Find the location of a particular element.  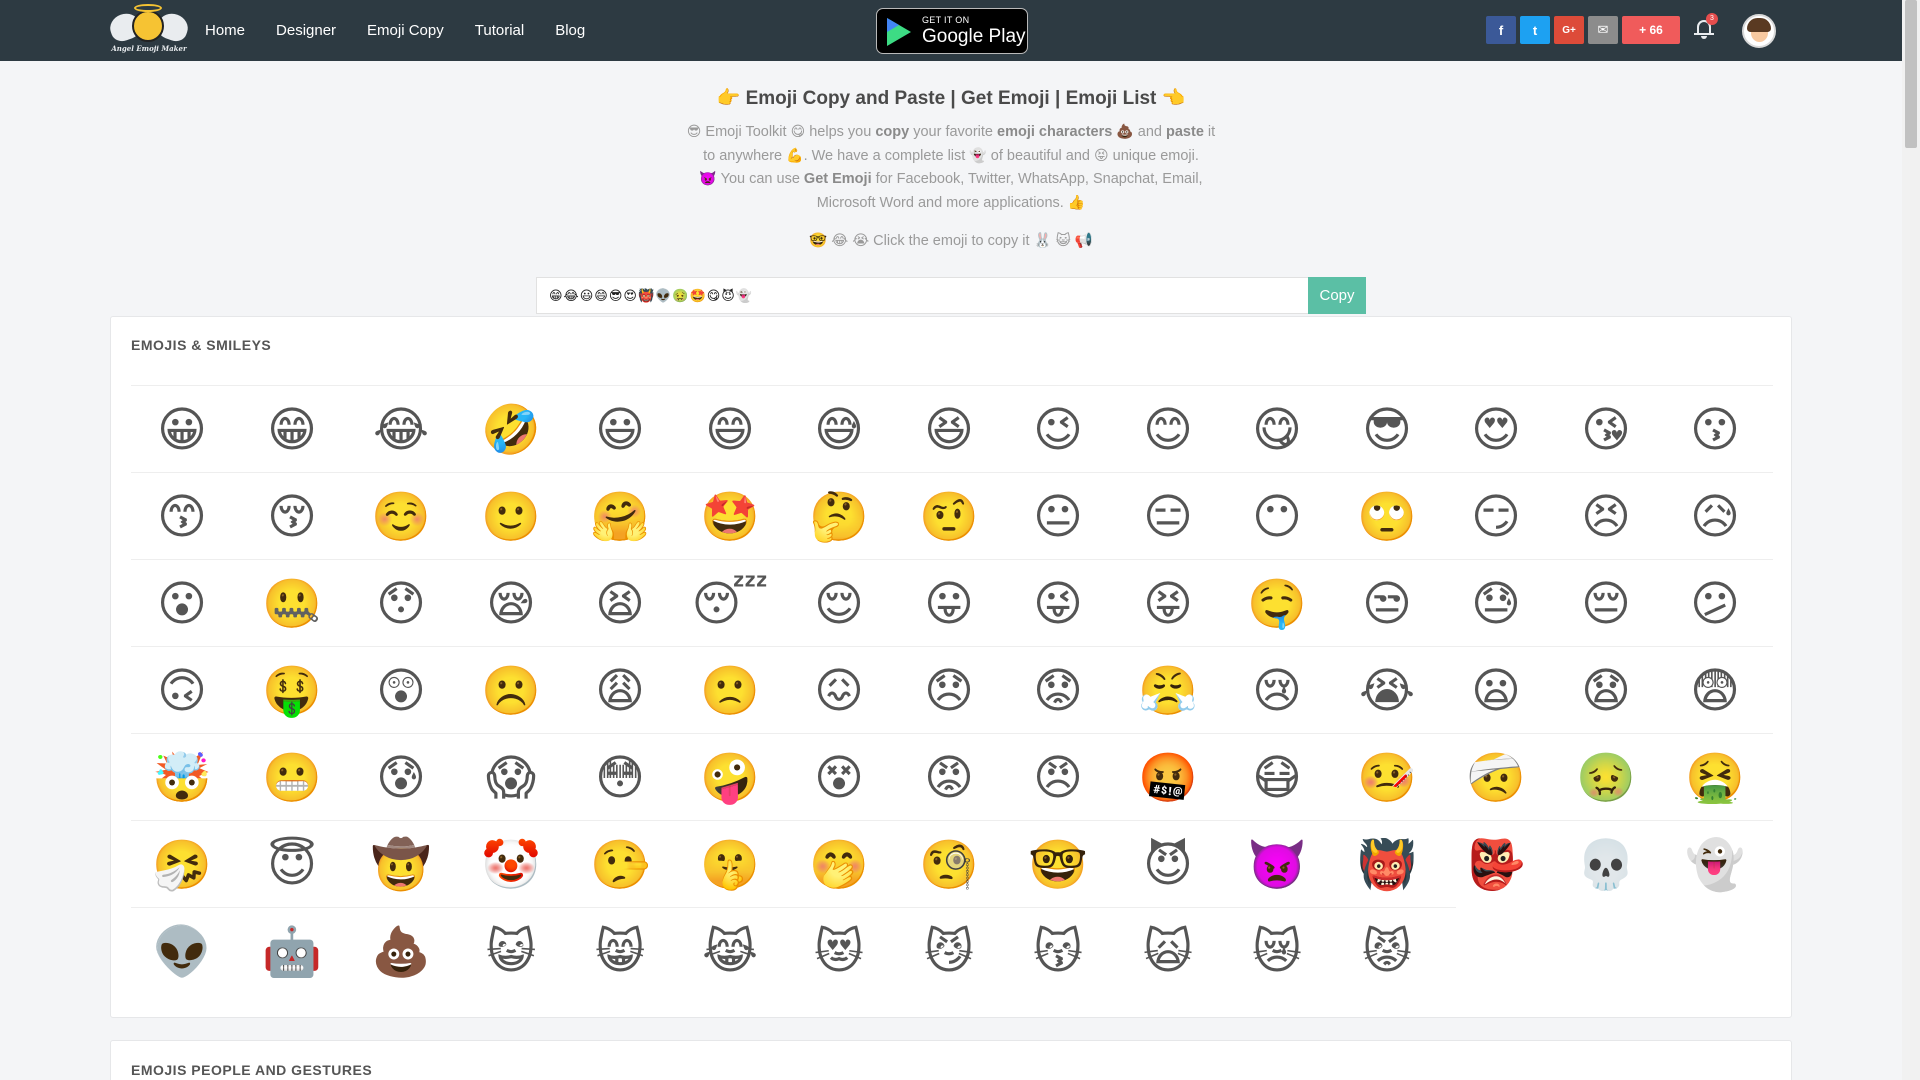

emoji-cell: 😗 is located at coordinates (1715, 429).